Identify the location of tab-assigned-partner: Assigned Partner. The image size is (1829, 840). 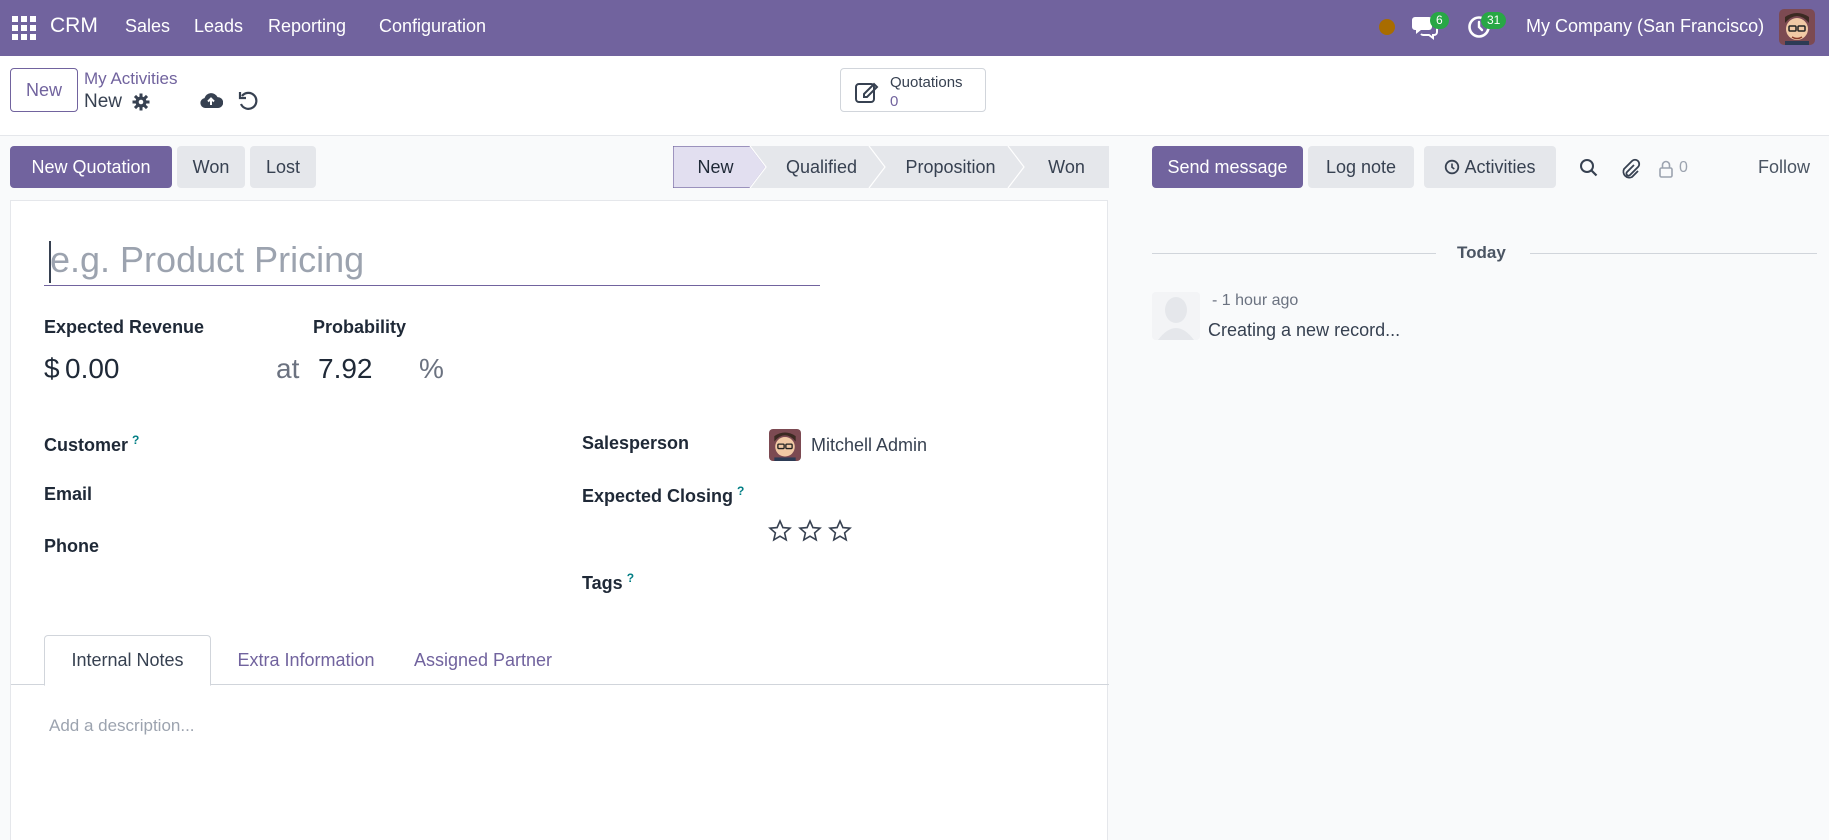
(483, 660).